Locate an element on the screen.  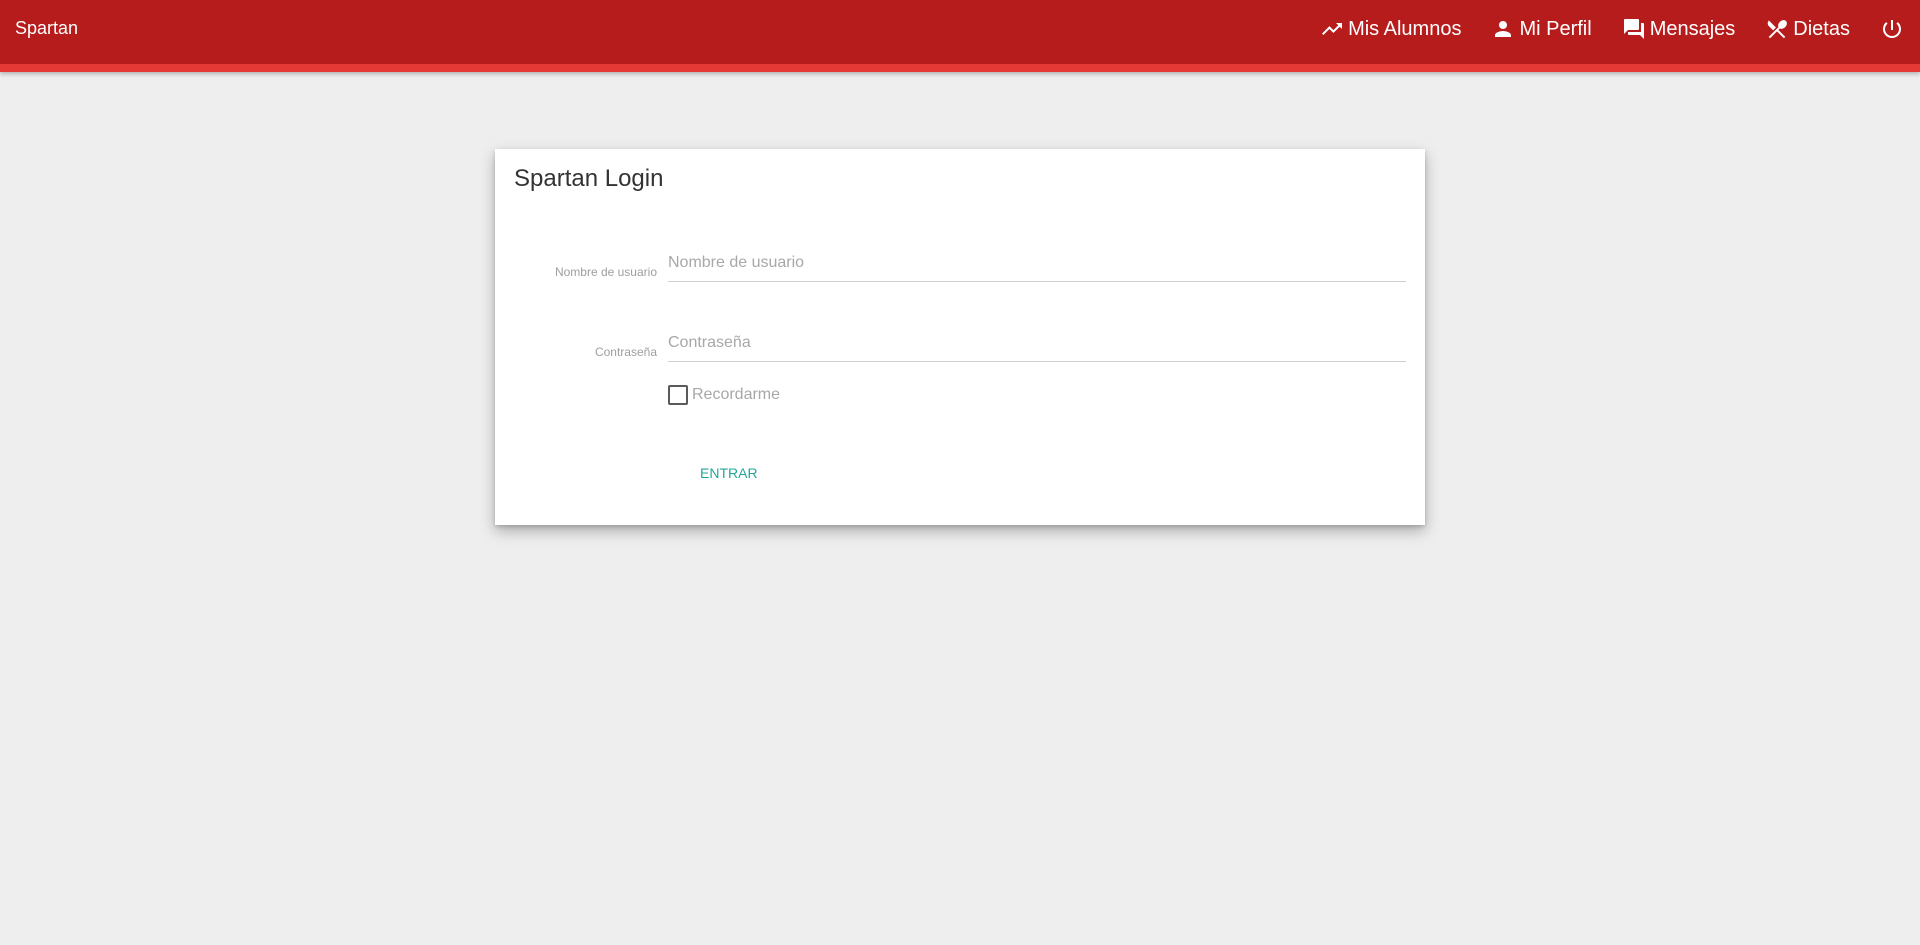
username-input is located at coordinates (1037, 263).